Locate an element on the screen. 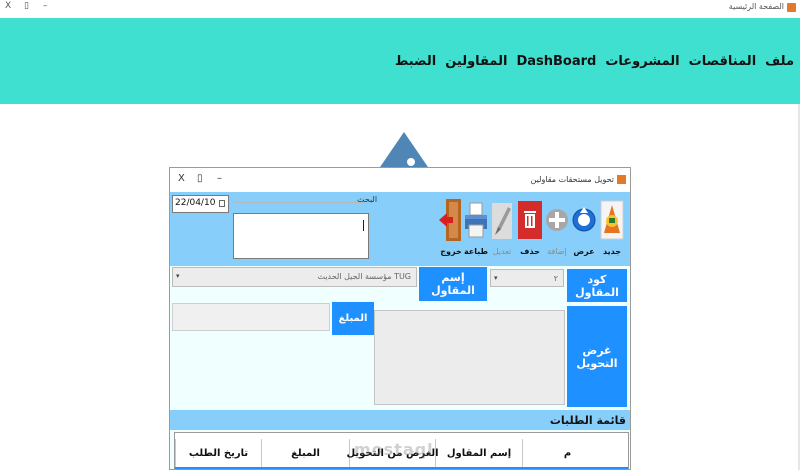  main-window-title: الصفحة الرئيسية is located at coordinates (756, 6).